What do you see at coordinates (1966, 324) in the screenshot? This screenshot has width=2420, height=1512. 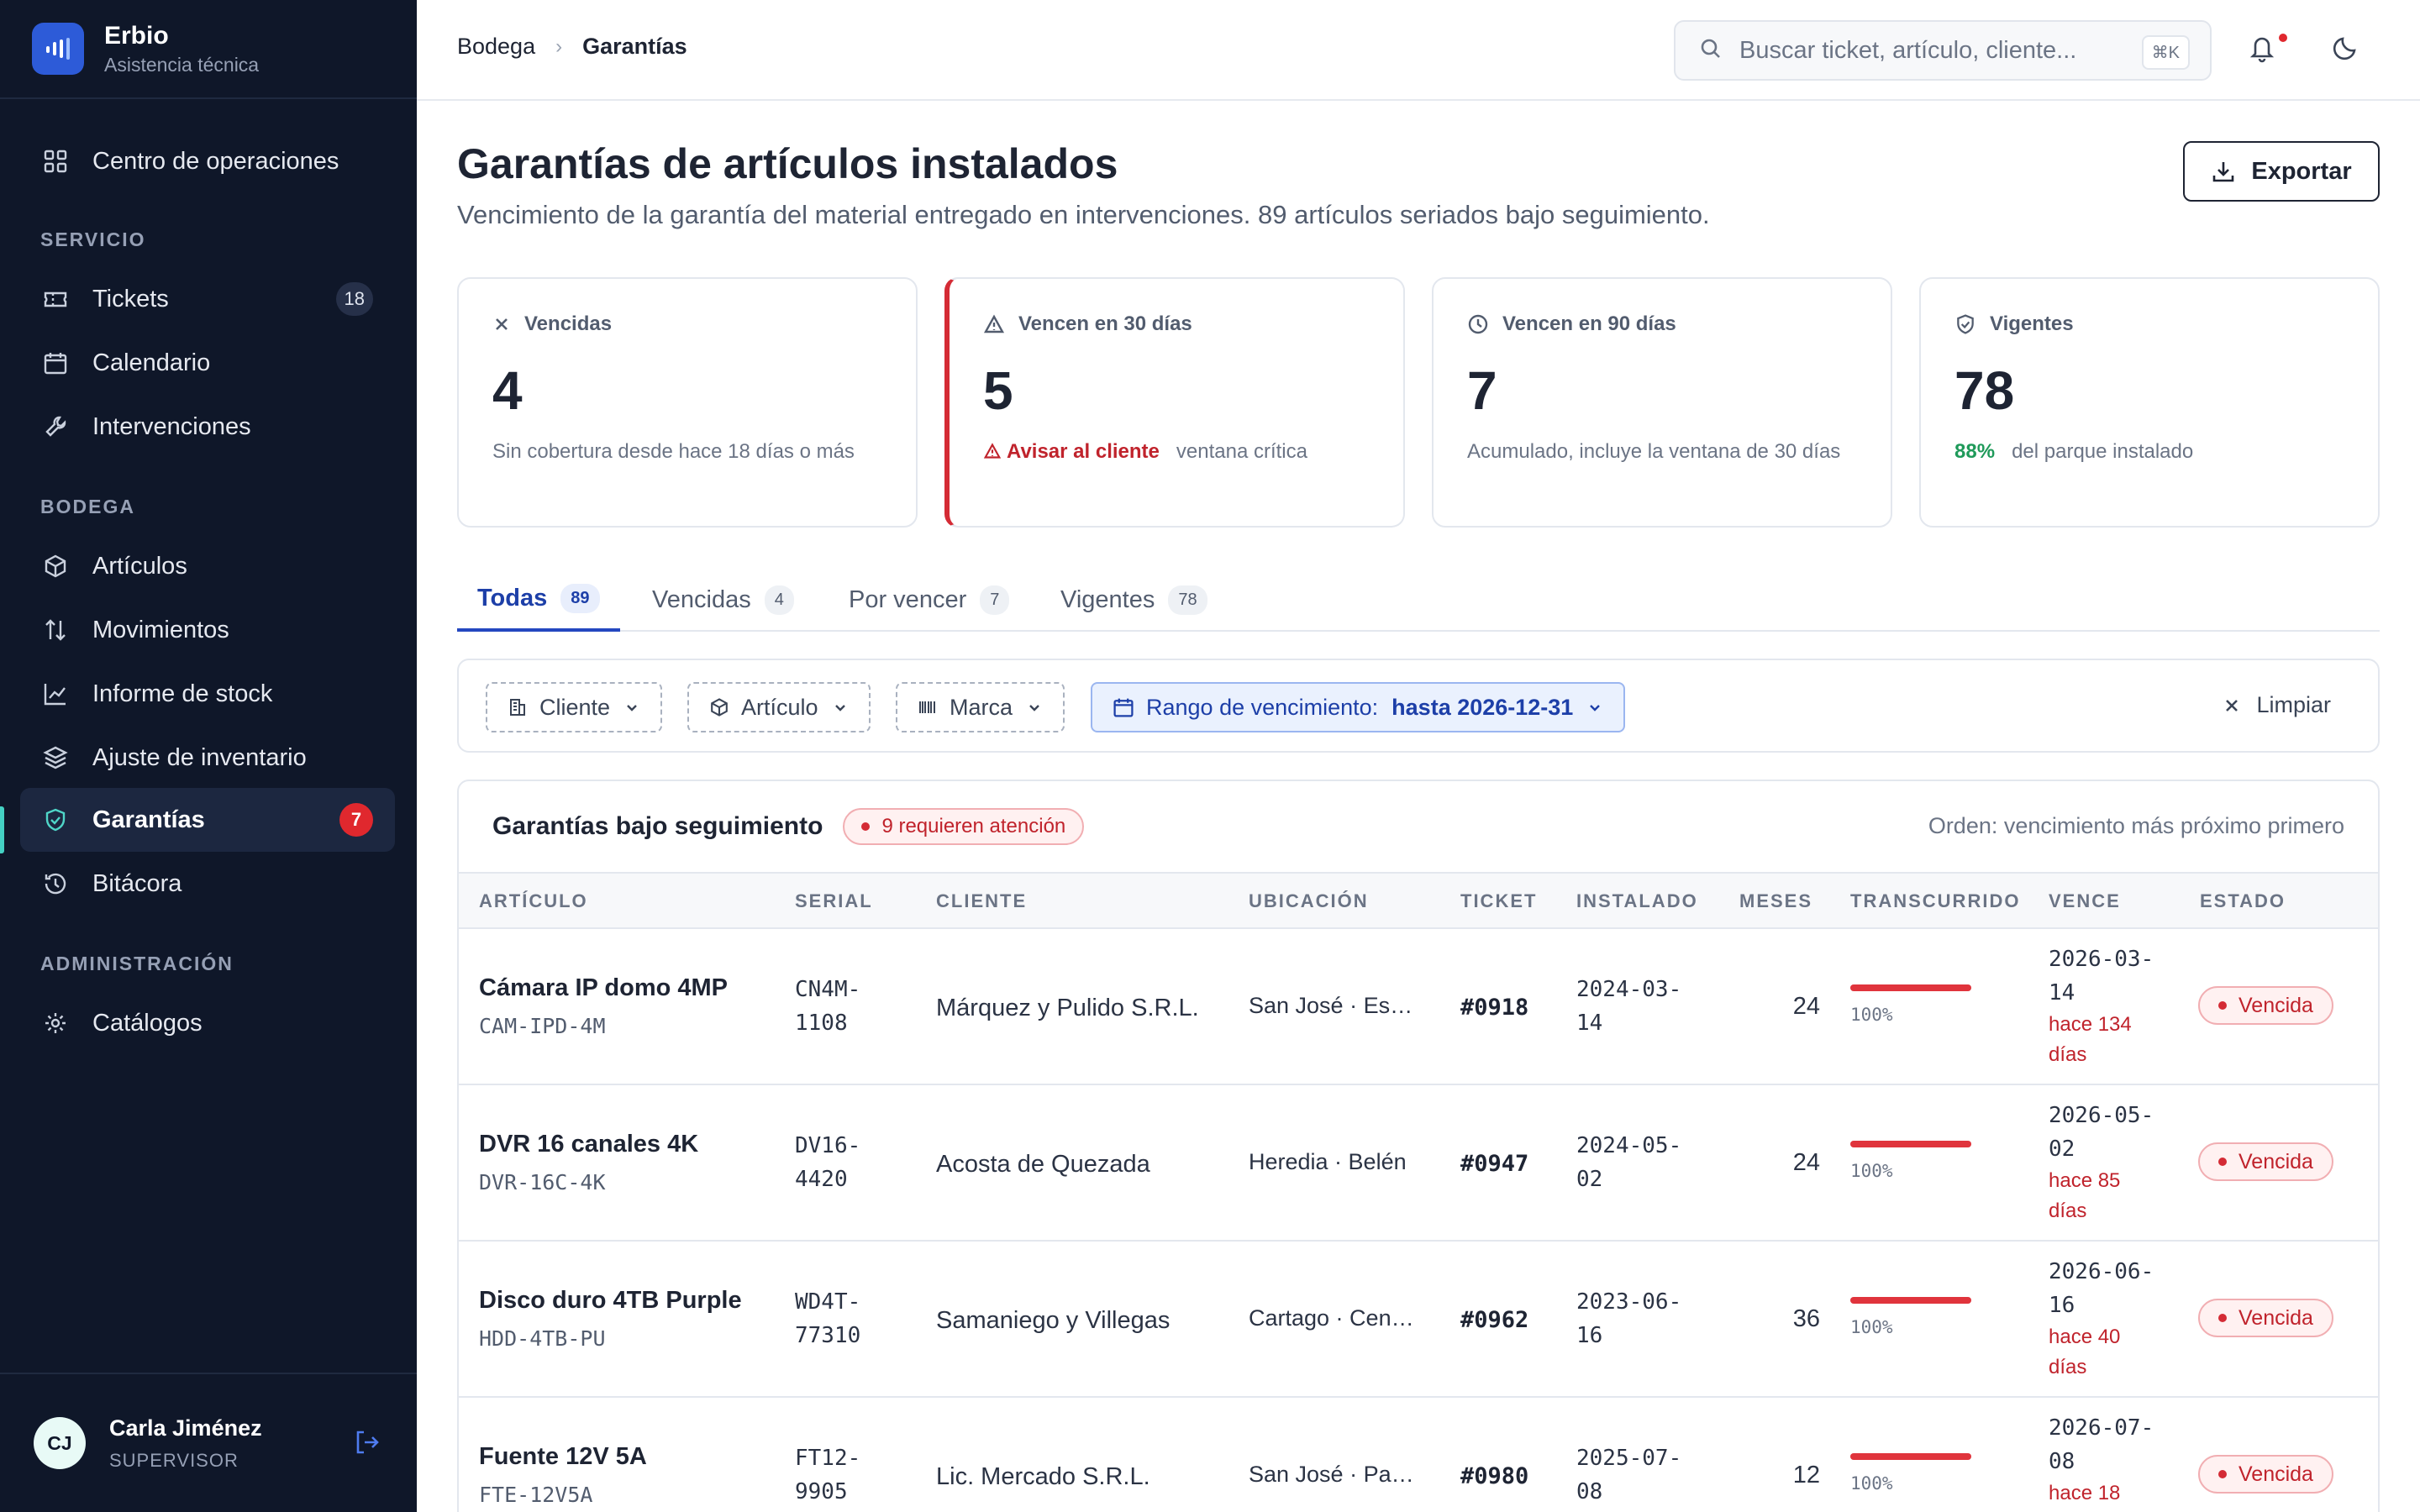 I see `shield-icon` at bounding box center [1966, 324].